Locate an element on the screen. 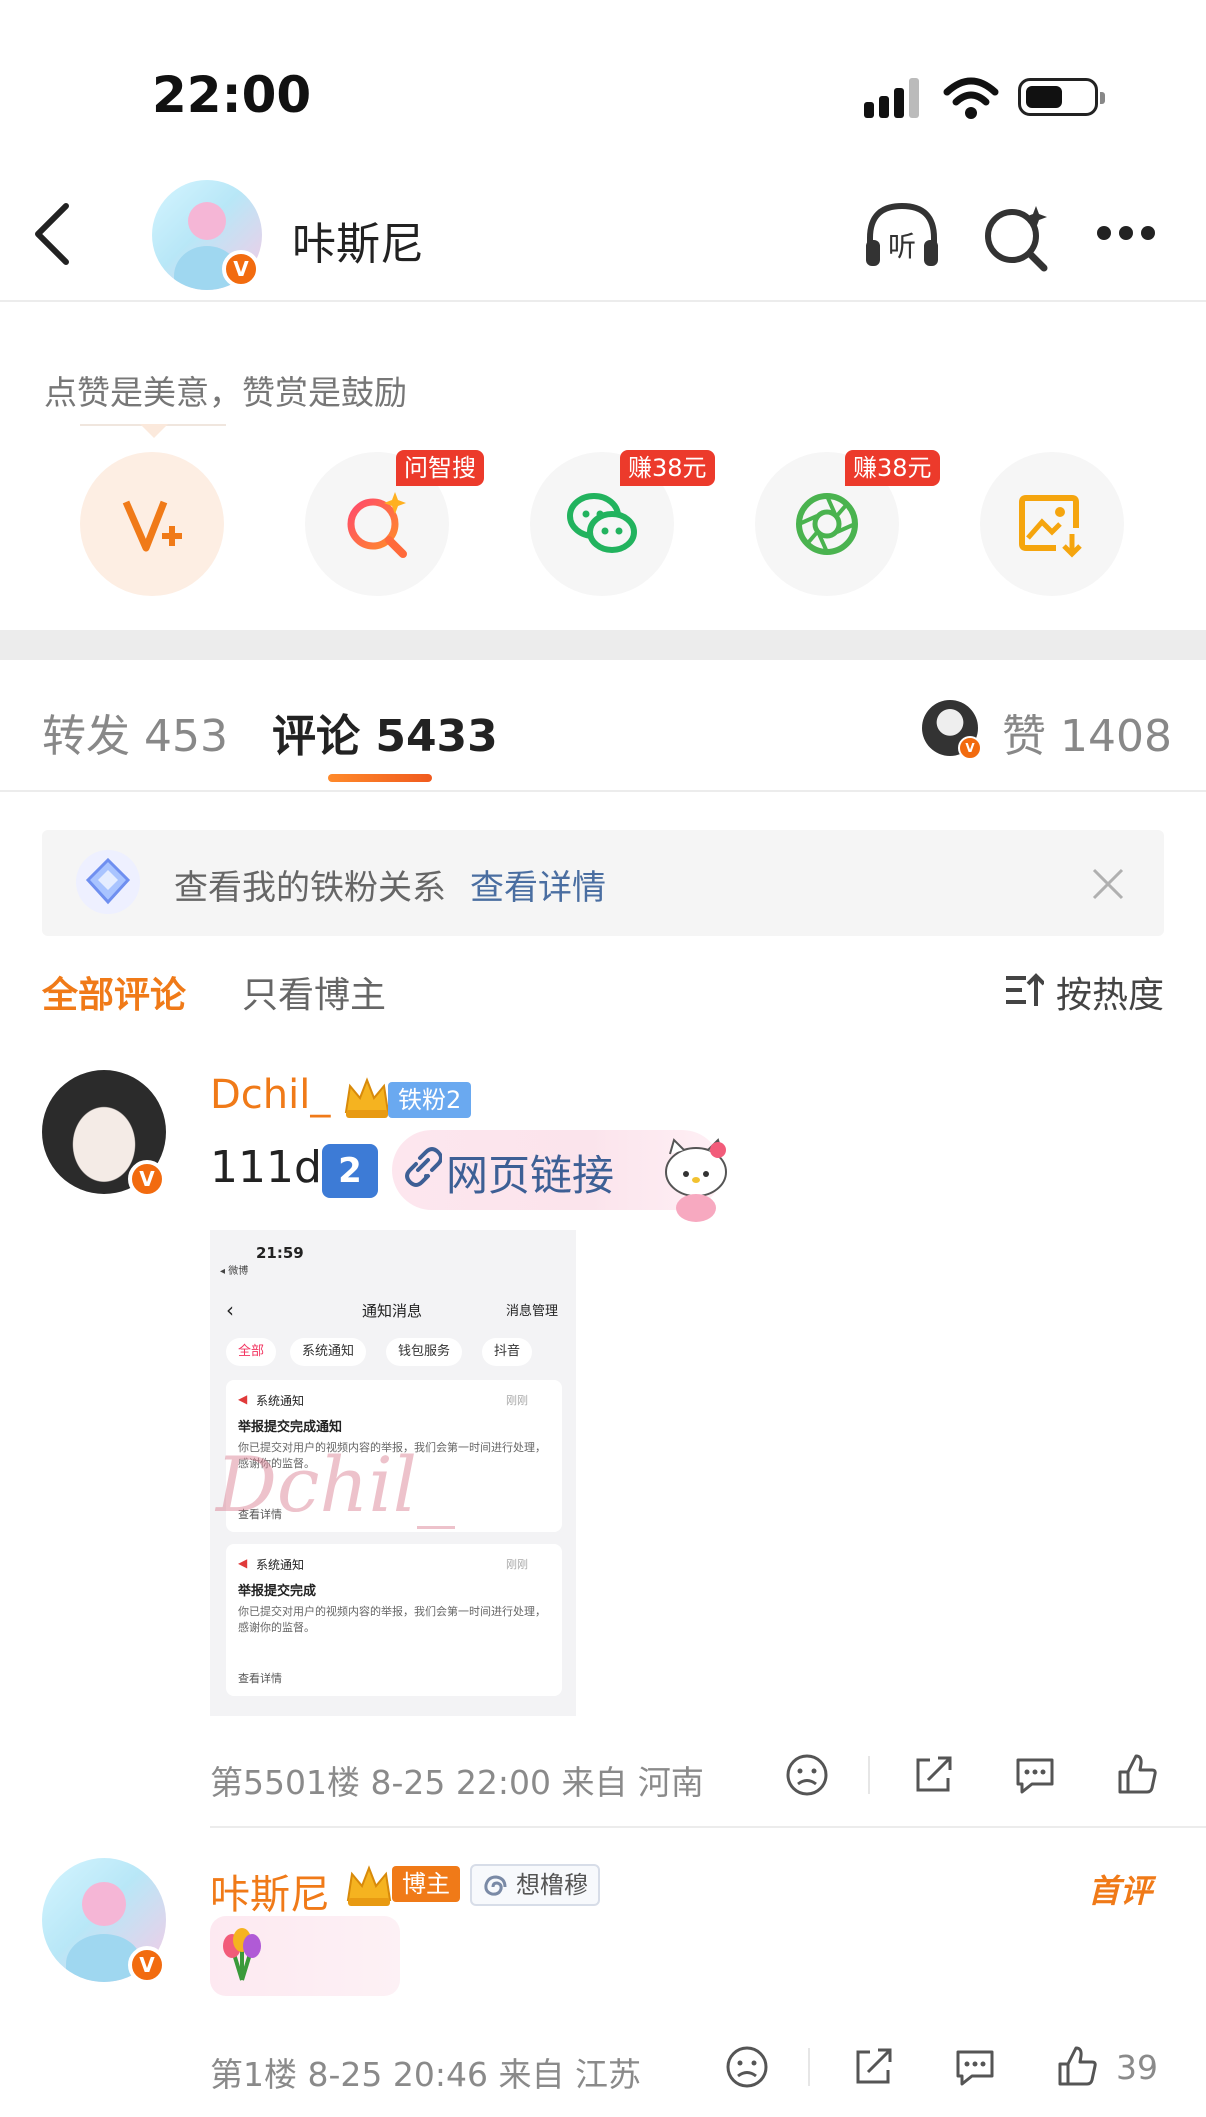 Image resolution: width=1206 pixels, height=2117 pixels. tab-like: 赞 1408 is located at coordinates (1087, 732).